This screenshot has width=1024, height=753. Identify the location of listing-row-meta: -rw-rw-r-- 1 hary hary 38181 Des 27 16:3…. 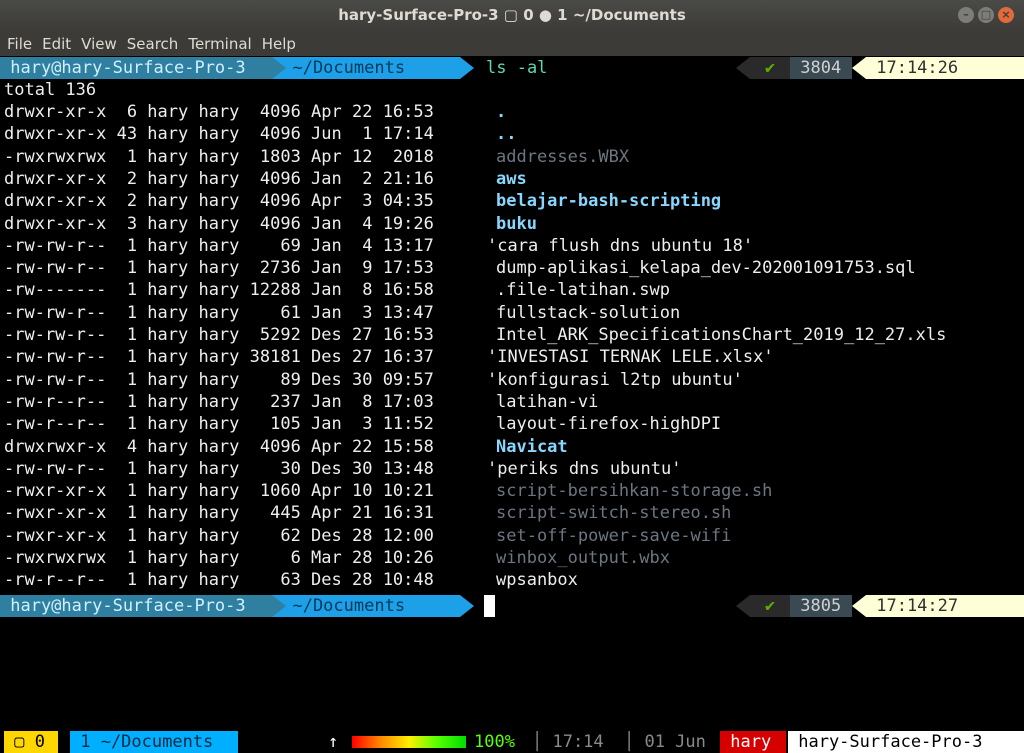
(219, 357).